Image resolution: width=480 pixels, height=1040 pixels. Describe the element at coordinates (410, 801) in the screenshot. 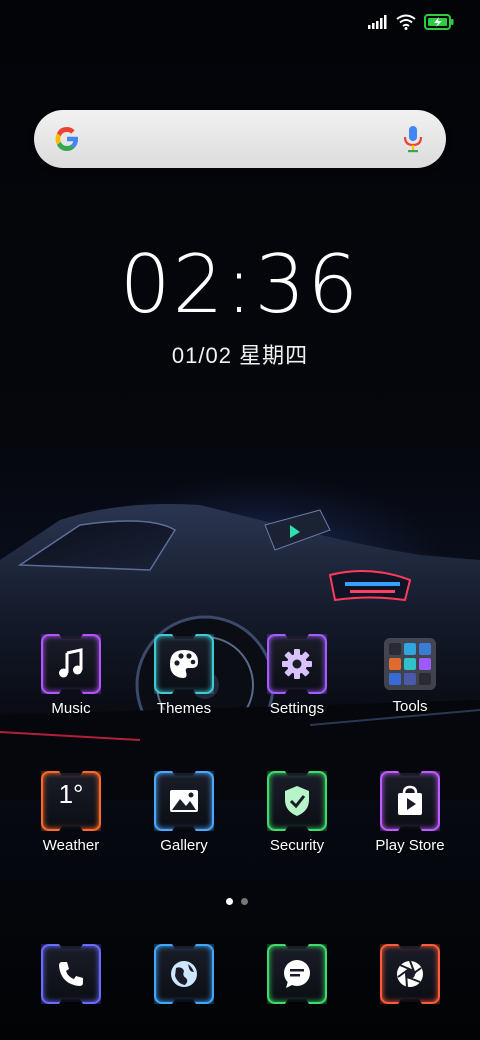

I see `play-store-icon` at that location.